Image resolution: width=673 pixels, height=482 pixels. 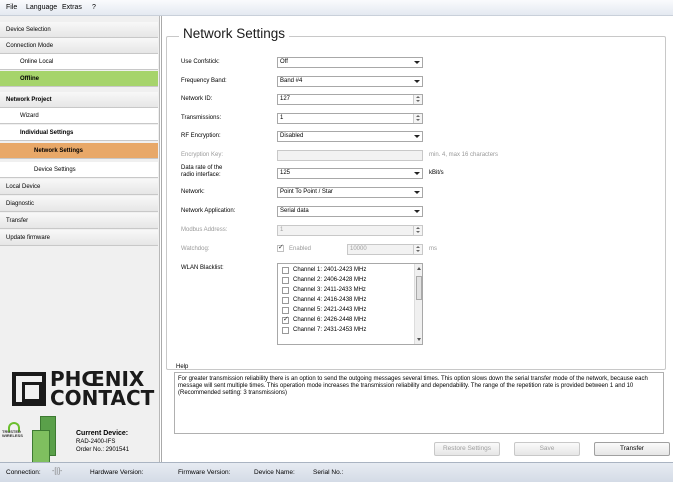 What do you see at coordinates (79, 170) in the screenshot?
I see `sidebar-item-device-settings: Device Settings` at bounding box center [79, 170].